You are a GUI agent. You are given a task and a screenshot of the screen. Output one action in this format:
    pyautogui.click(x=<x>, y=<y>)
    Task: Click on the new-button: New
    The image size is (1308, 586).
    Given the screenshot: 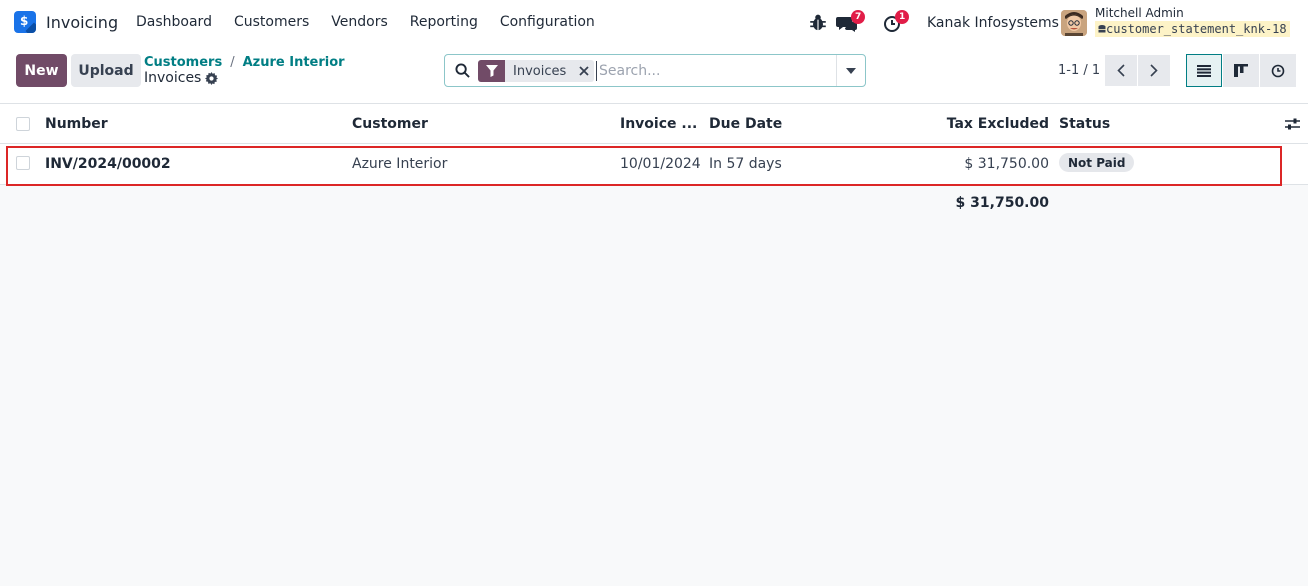 What is the action you would take?
    pyautogui.click(x=41, y=70)
    